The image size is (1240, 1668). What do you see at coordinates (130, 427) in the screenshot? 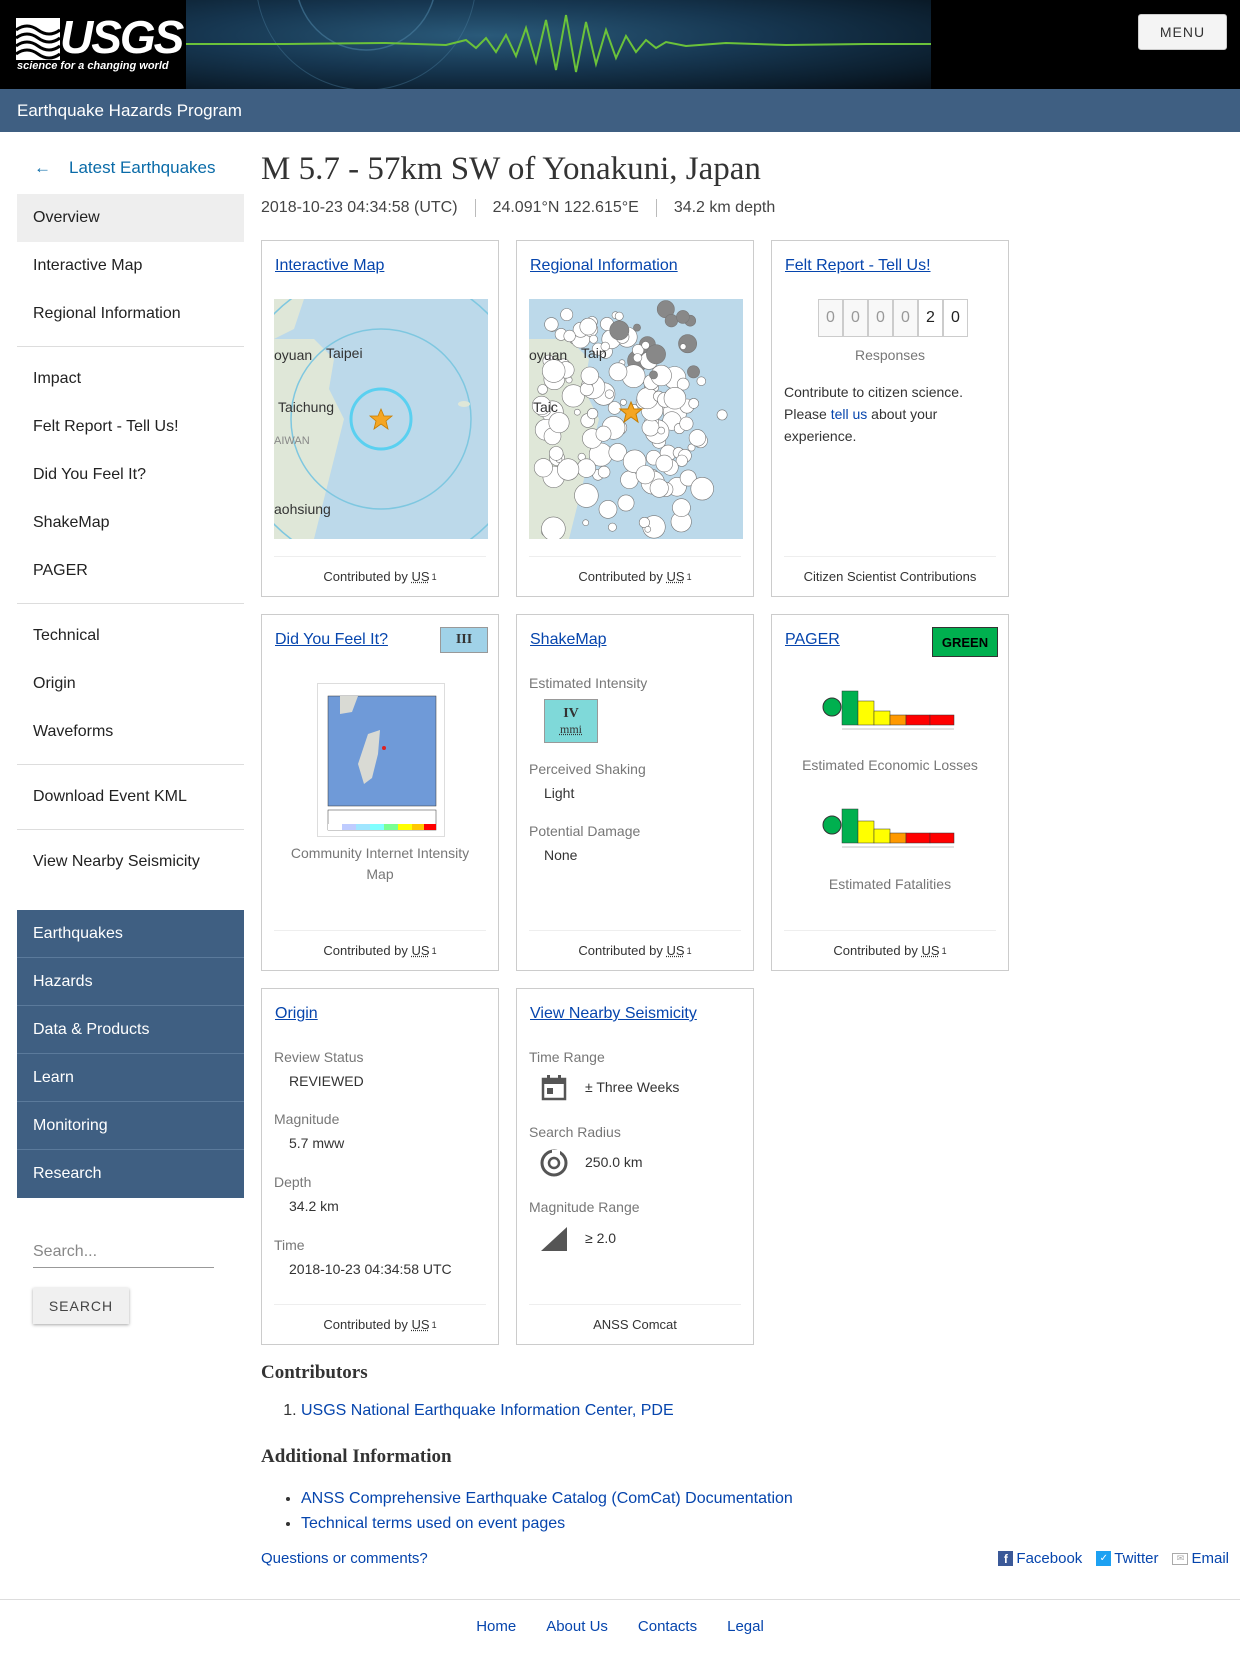
I see `sidebar-item-felt-report: Felt Report - Tell Us!` at bounding box center [130, 427].